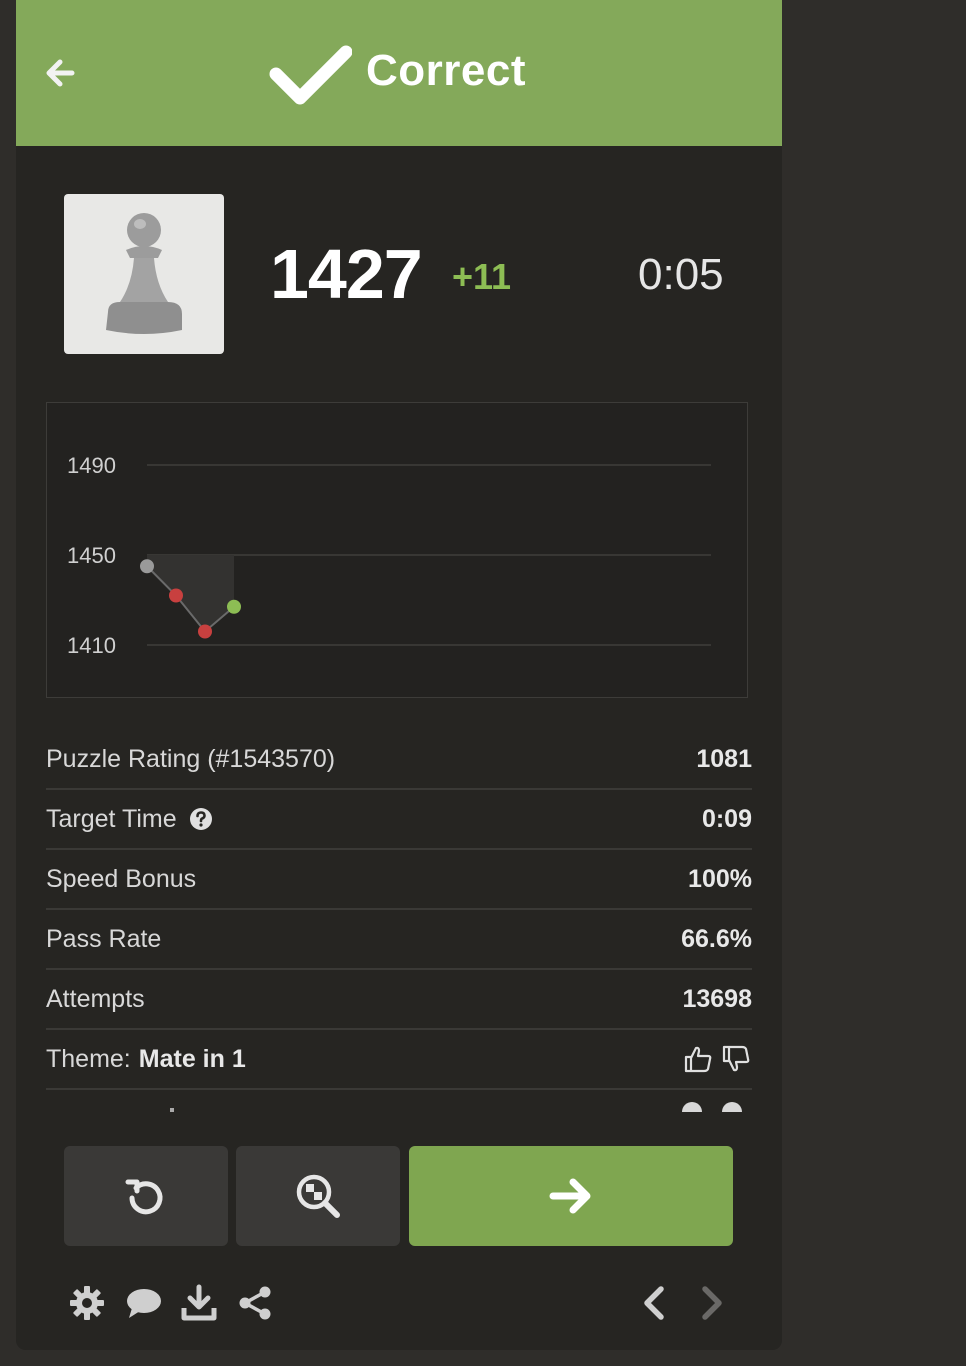 The height and width of the screenshot is (1366, 966). I want to click on pawn-icon, so click(144, 273).